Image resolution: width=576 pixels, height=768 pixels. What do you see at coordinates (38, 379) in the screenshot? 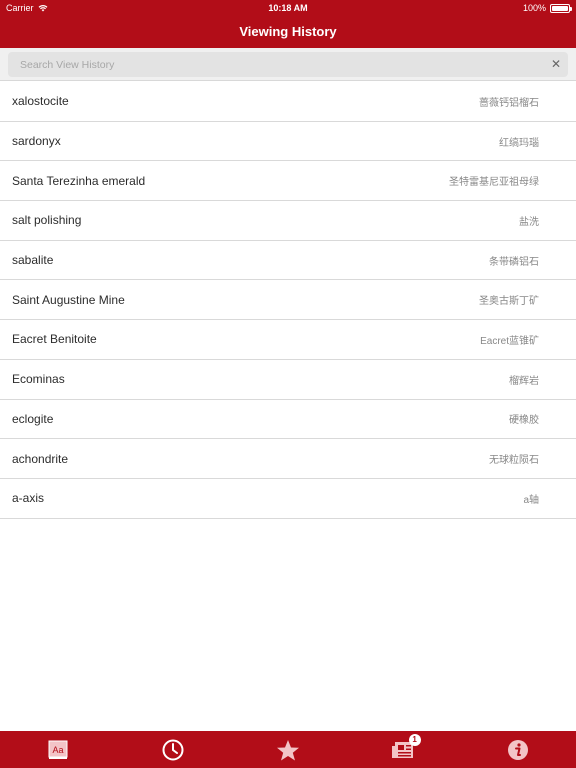
I see `history-term: Ecominas` at bounding box center [38, 379].